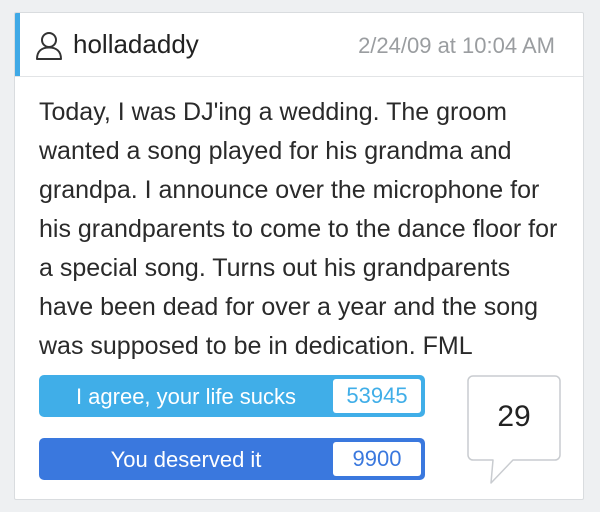 The width and height of the screenshot is (600, 512). I want to click on agree-count: 53945, so click(377, 396).